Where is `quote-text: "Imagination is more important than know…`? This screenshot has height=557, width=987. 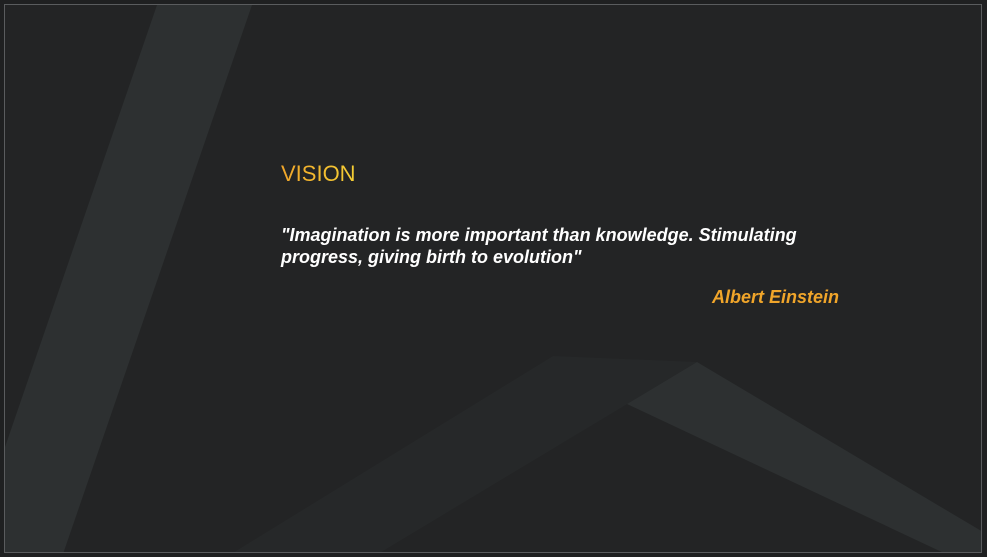
quote-text: "Imagination is more important than know… is located at coordinates (539, 246).